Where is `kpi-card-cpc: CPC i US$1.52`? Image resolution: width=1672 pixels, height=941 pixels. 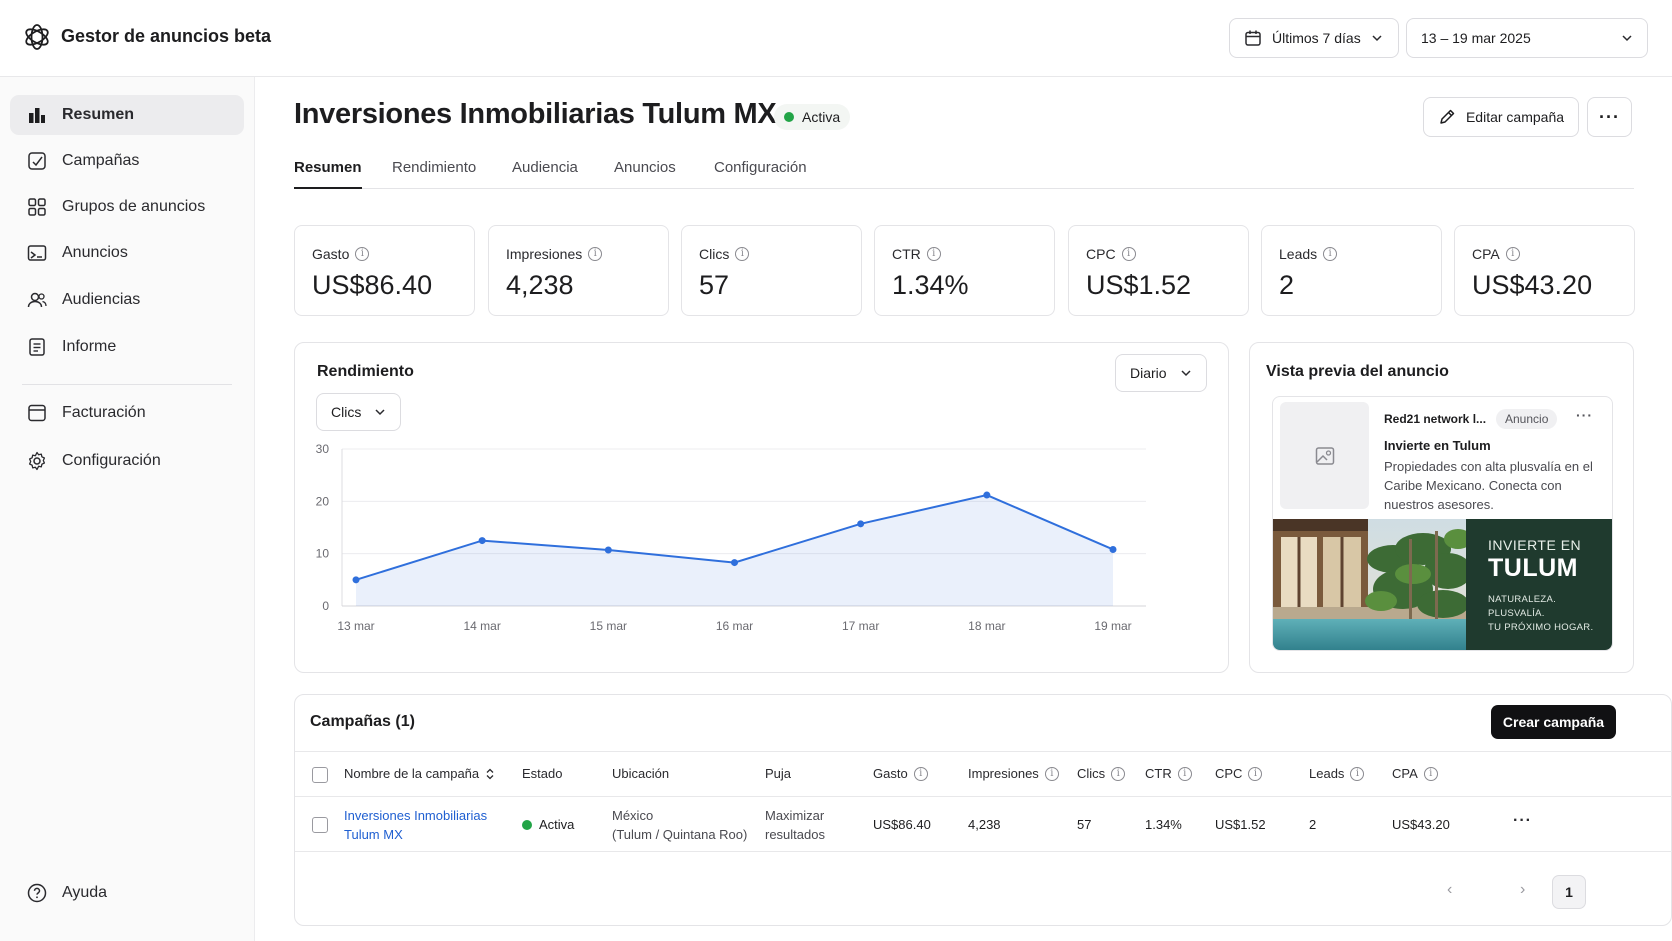 kpi-card-cpc: CPC i US$1.52 is located at coordinates (1158, 270).